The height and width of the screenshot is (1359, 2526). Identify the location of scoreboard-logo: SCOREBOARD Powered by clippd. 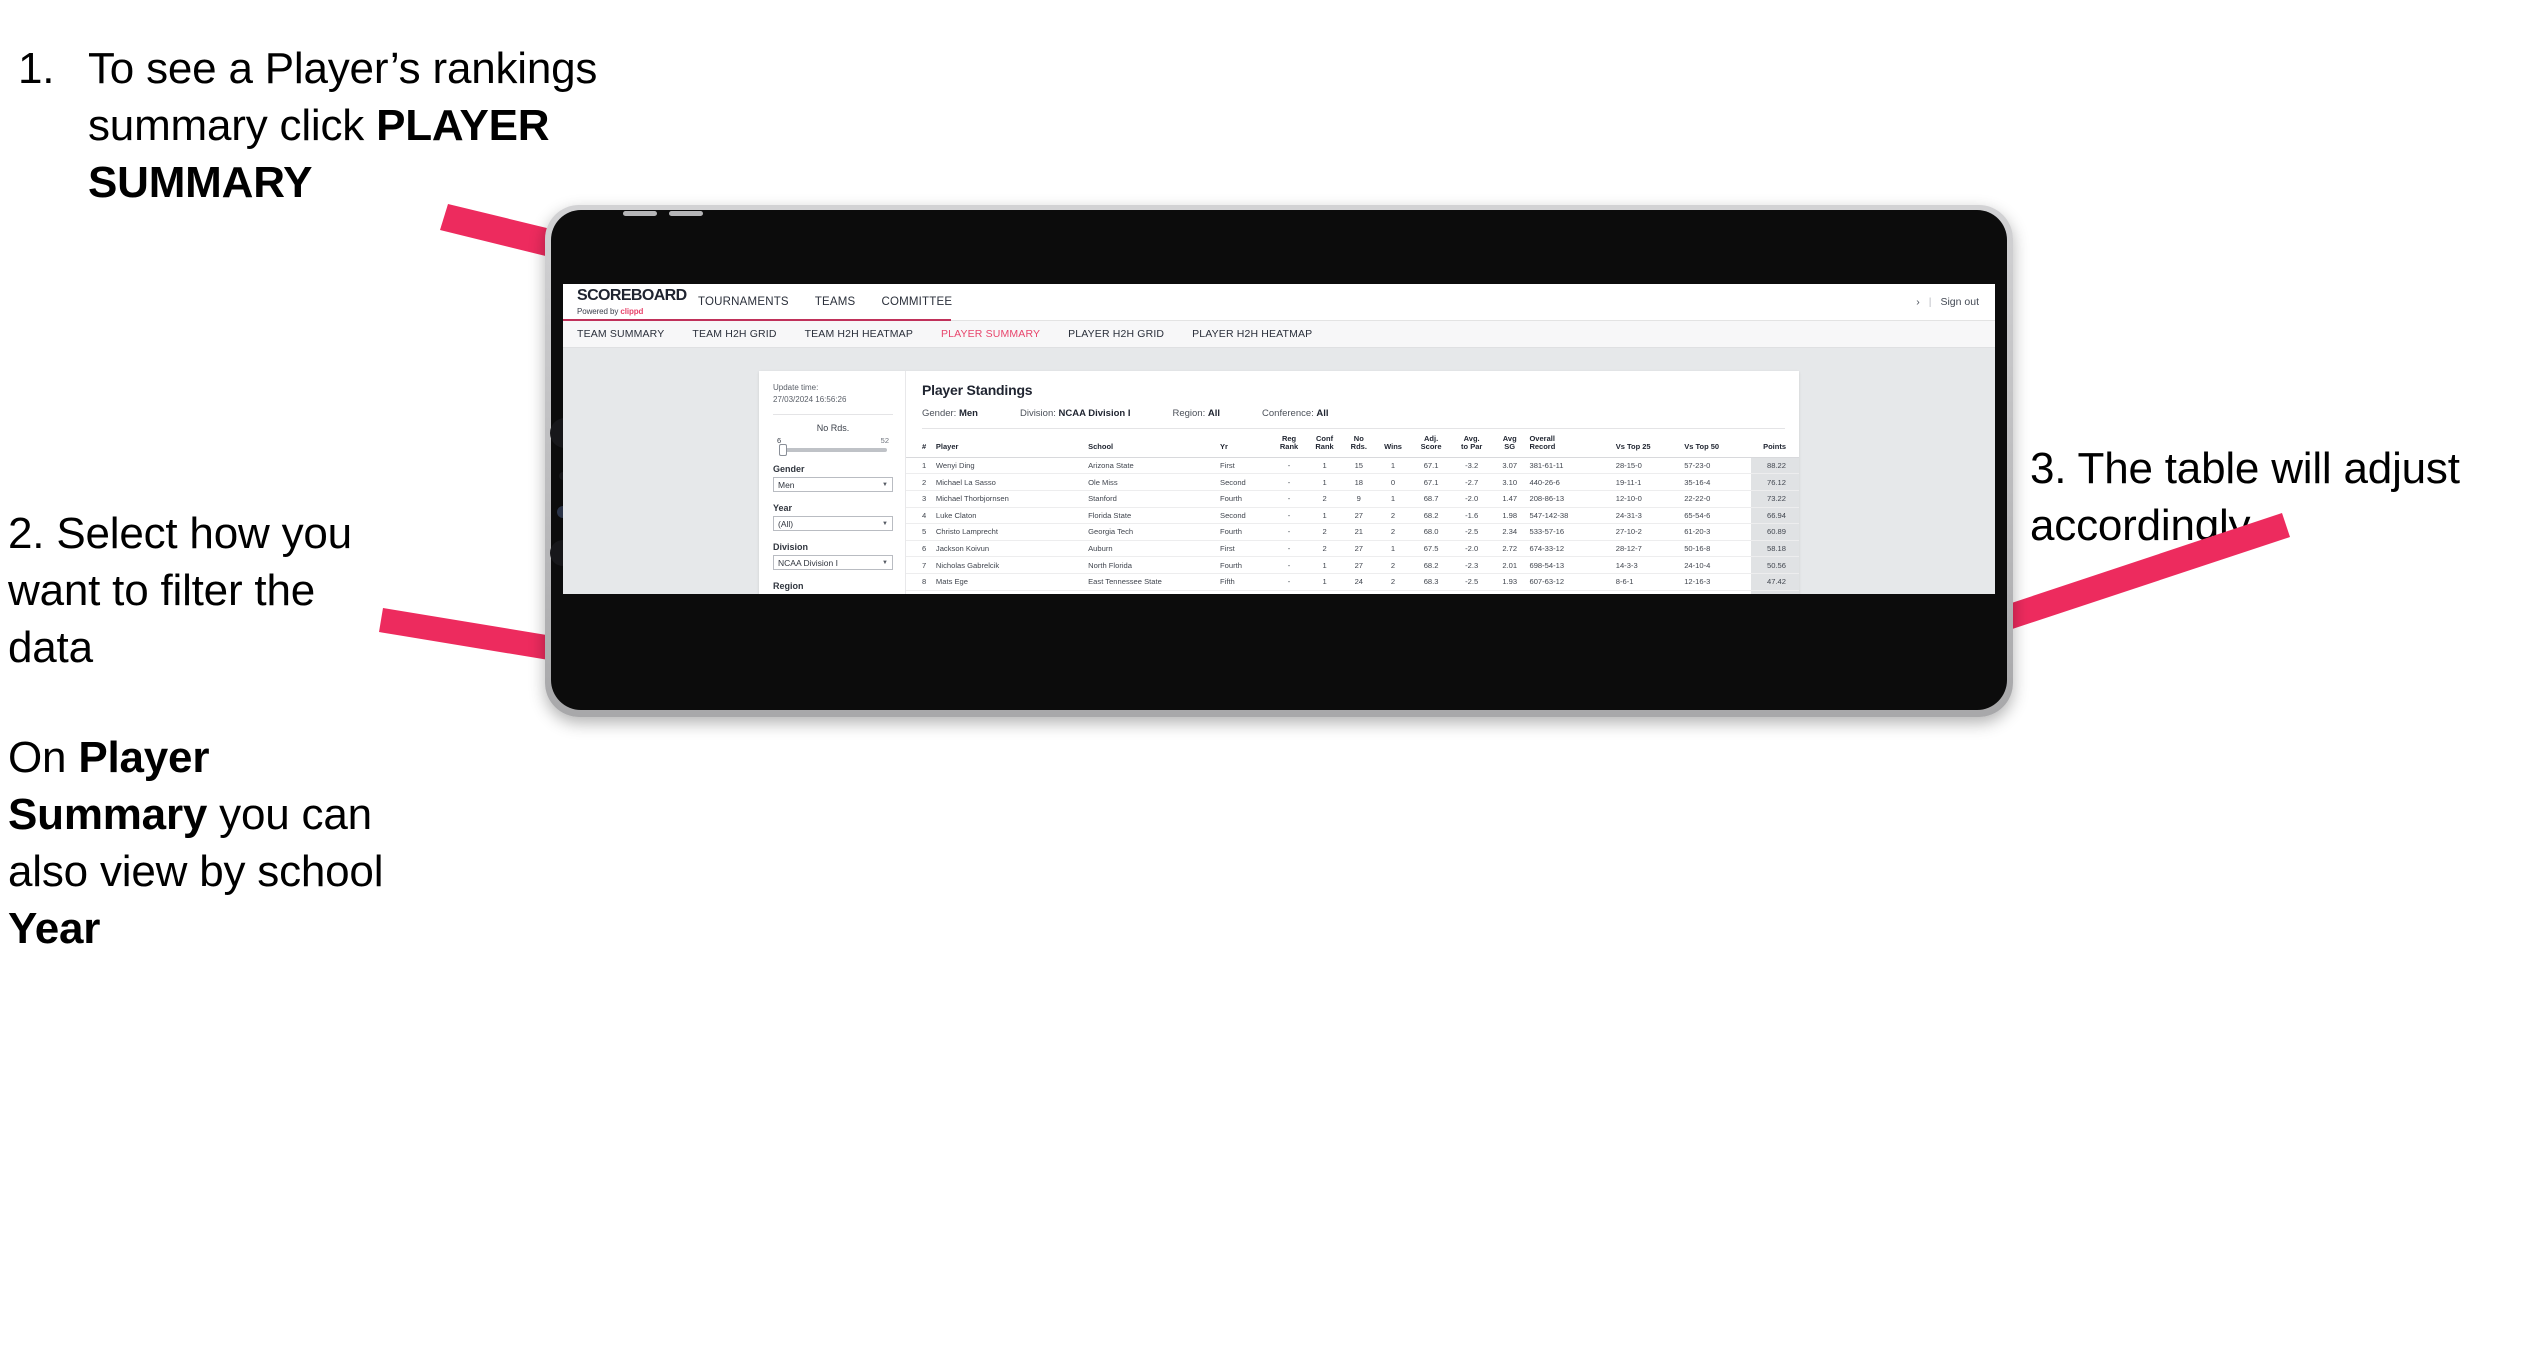
(625, 302).